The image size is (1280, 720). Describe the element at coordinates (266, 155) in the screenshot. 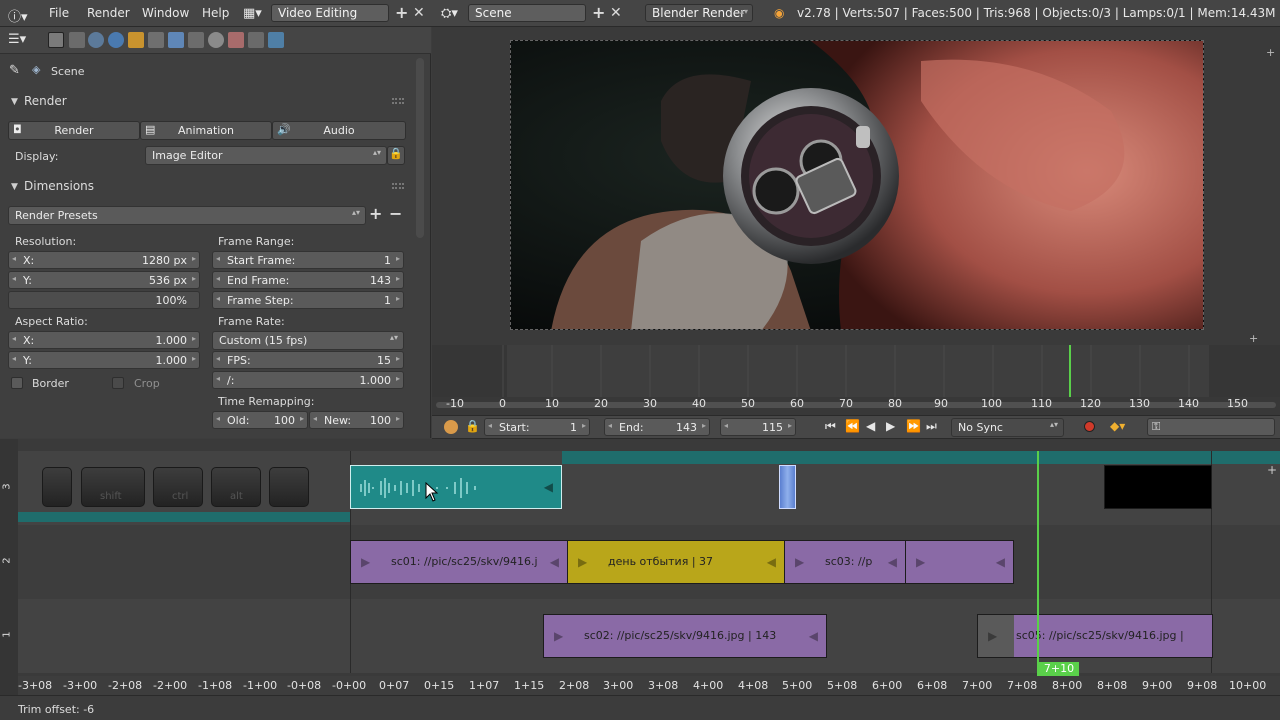

I see `display-select: Image Editor ▴▾` at that location.